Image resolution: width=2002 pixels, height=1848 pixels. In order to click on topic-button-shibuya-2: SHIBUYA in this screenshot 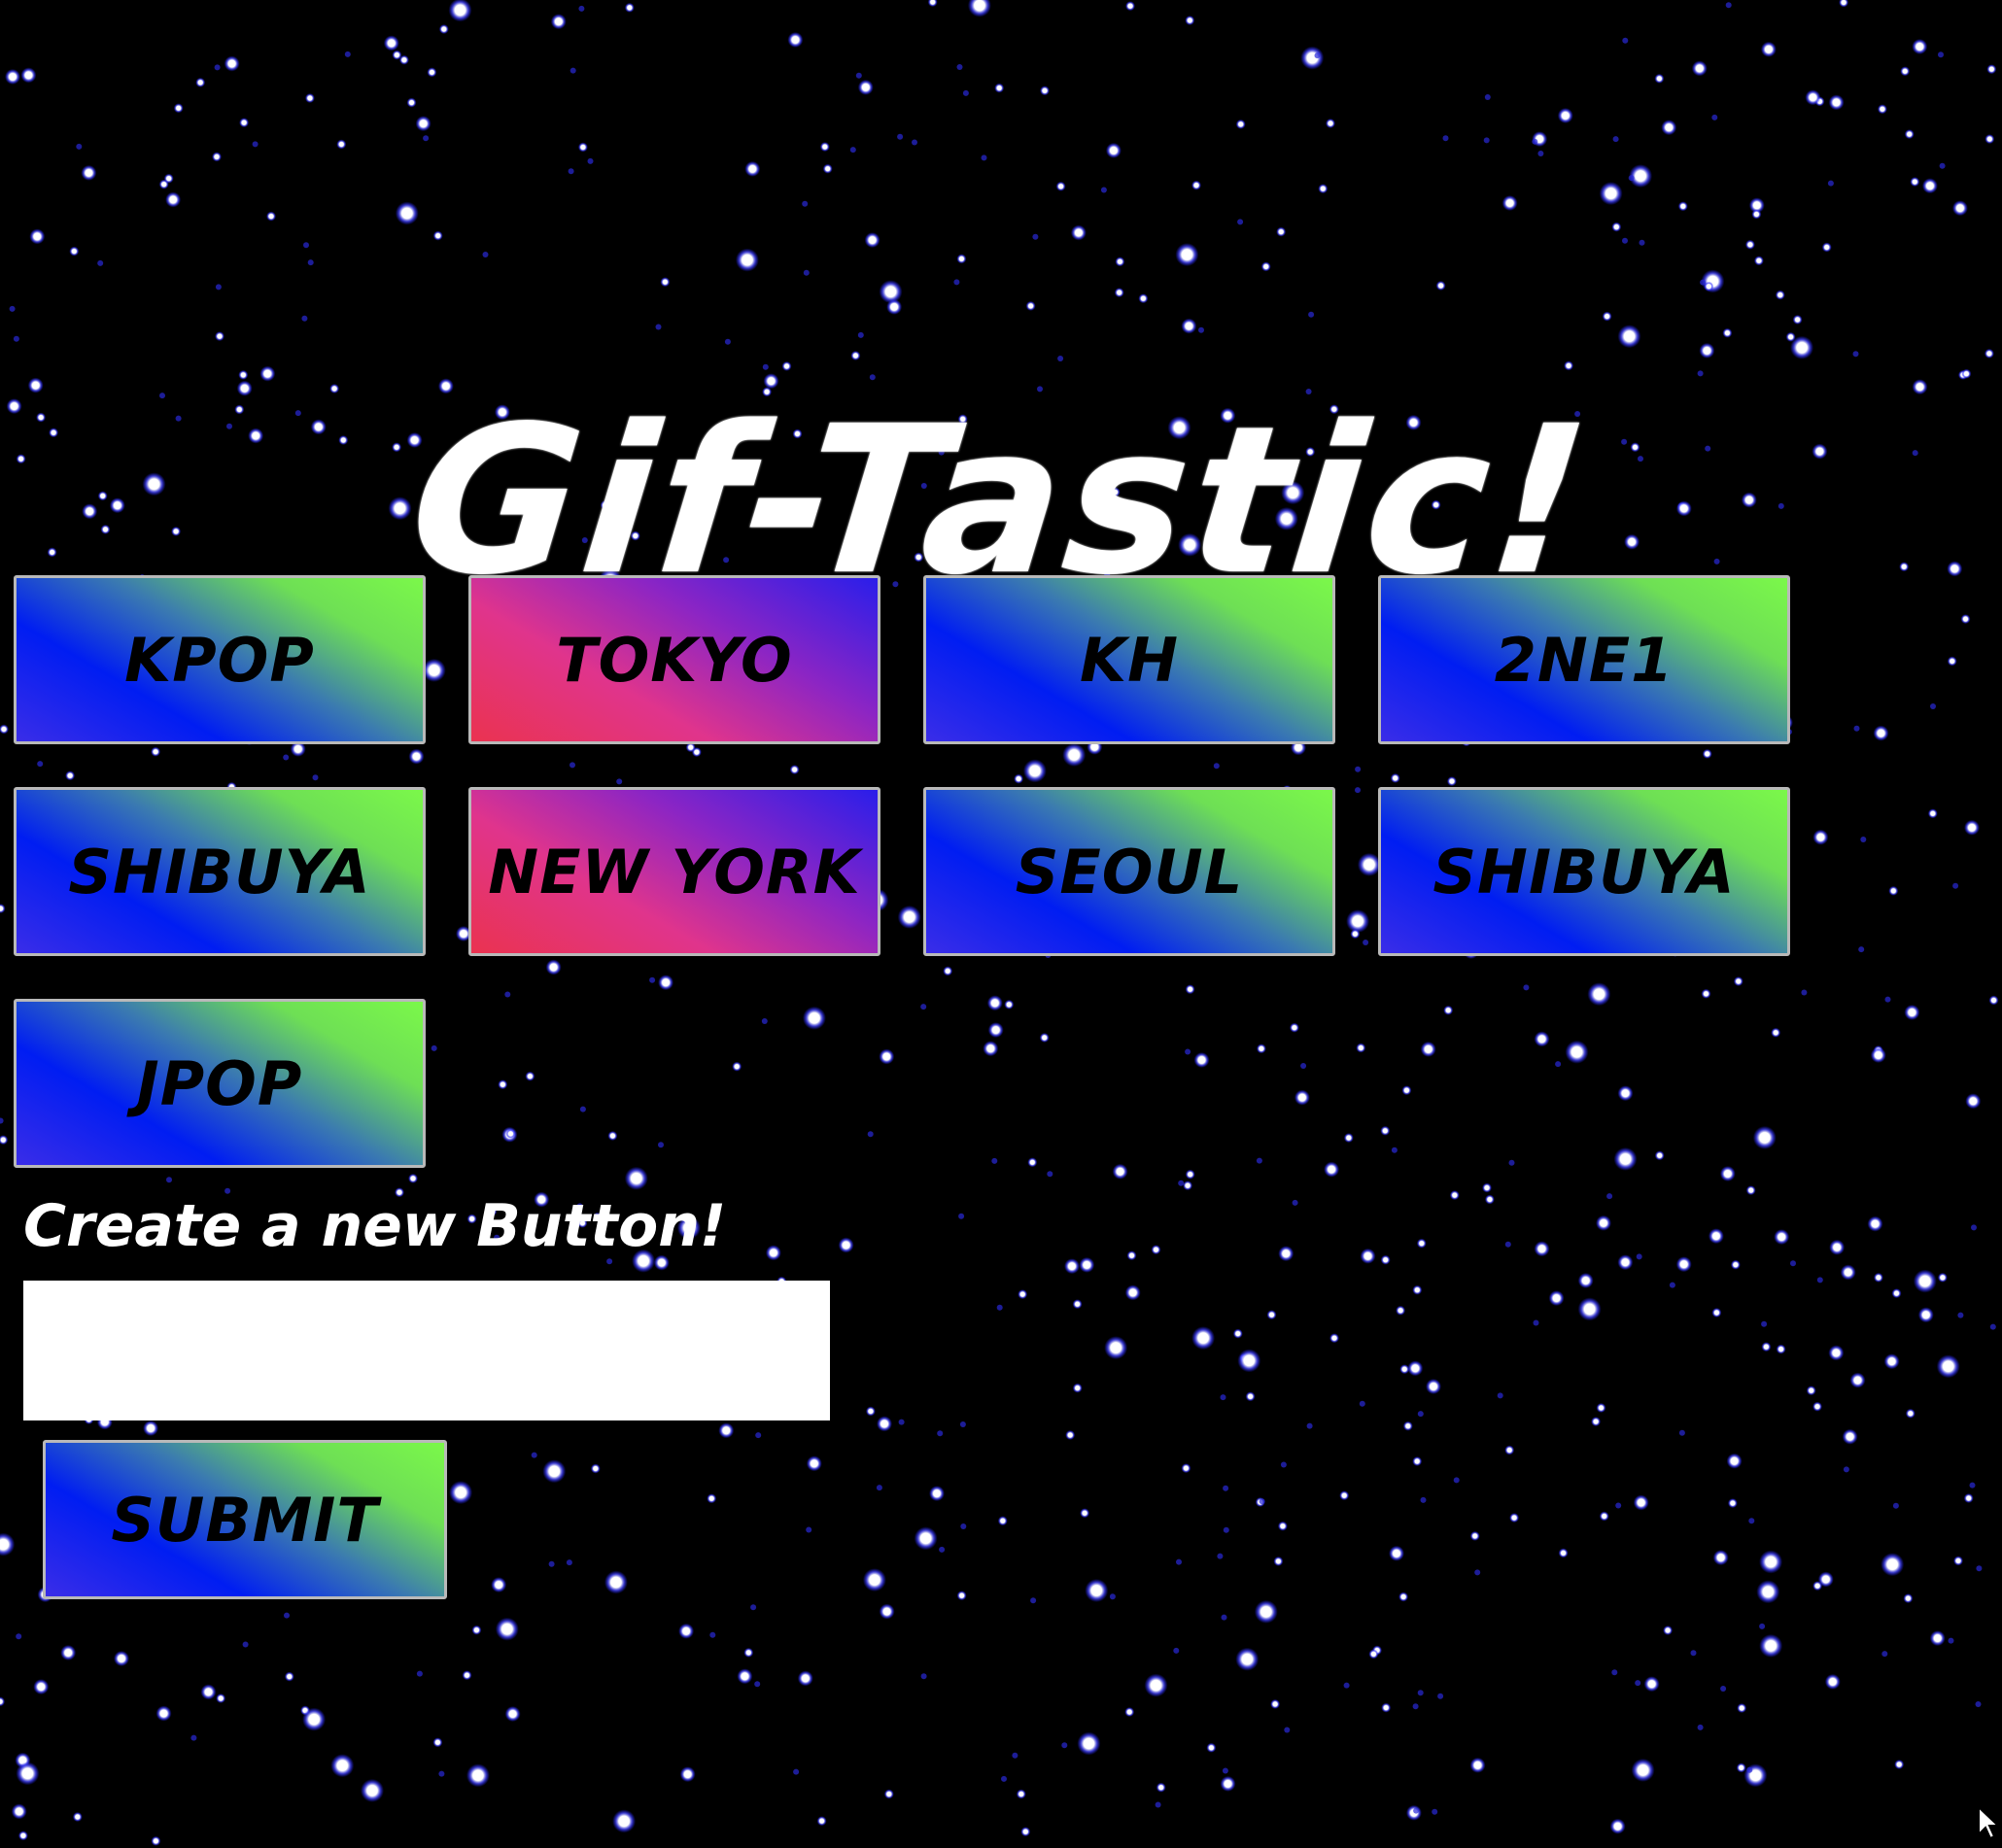, I will do `click(1584, 871)`.